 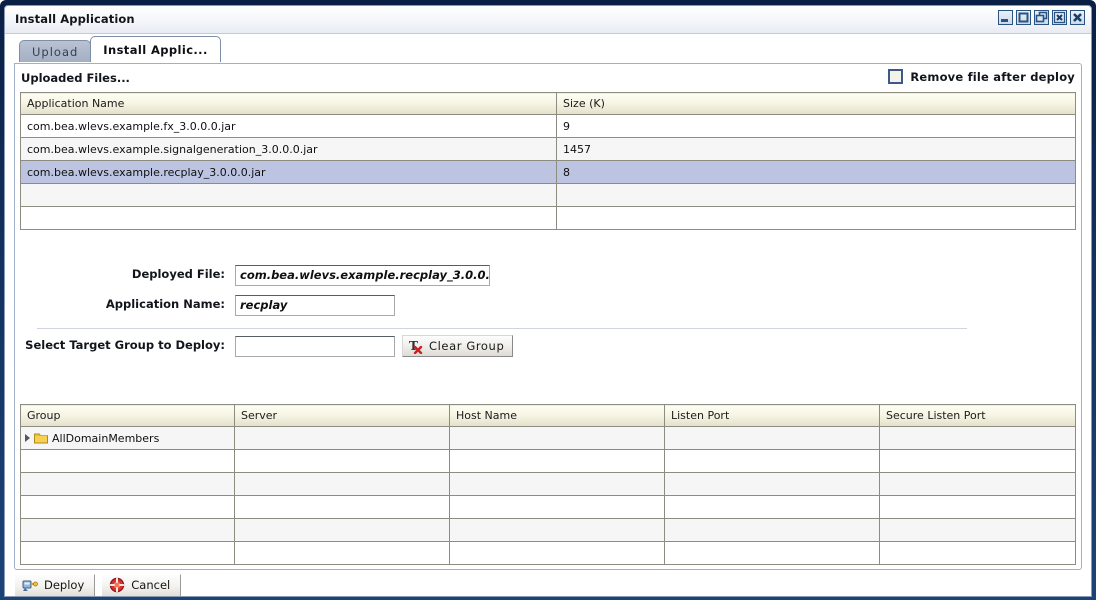 I want to click on expand-triangle-icon, so click(x=27, y=438).